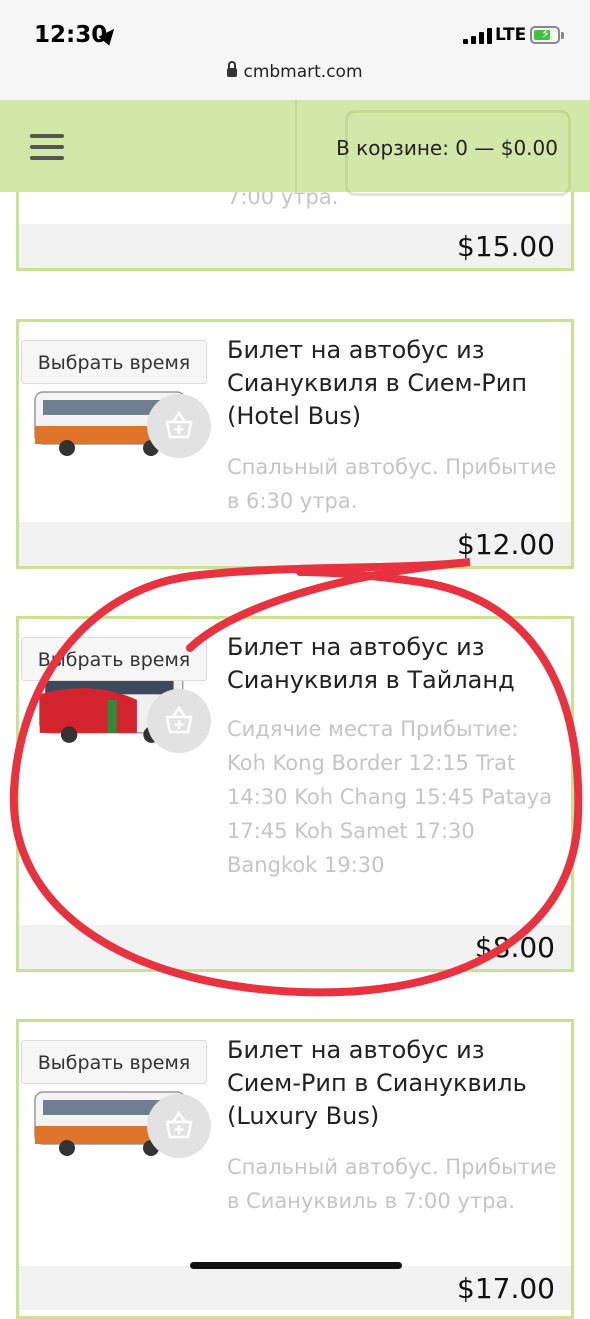 The height and width of the screenshot is (1319, 590). What do you see at coordinates (478, 36) in the screenshot?
I see `signal-icon` at bounding box center [478, 36].